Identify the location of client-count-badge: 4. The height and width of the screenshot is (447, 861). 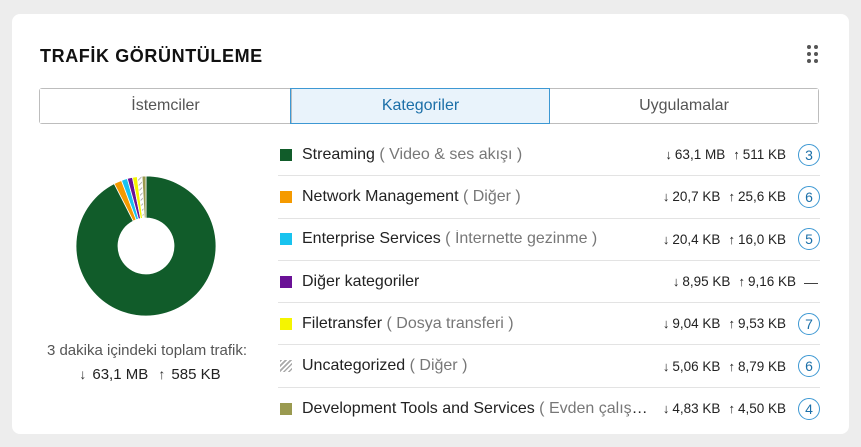
(809, 408).